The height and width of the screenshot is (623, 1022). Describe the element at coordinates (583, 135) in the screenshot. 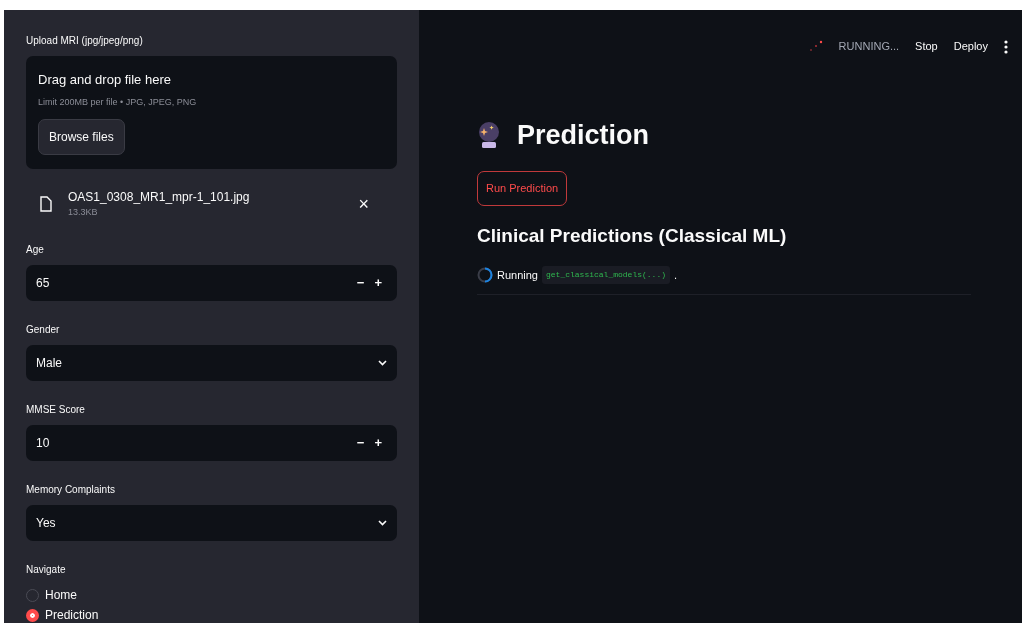

I see `page-title: Prediction` at that location.